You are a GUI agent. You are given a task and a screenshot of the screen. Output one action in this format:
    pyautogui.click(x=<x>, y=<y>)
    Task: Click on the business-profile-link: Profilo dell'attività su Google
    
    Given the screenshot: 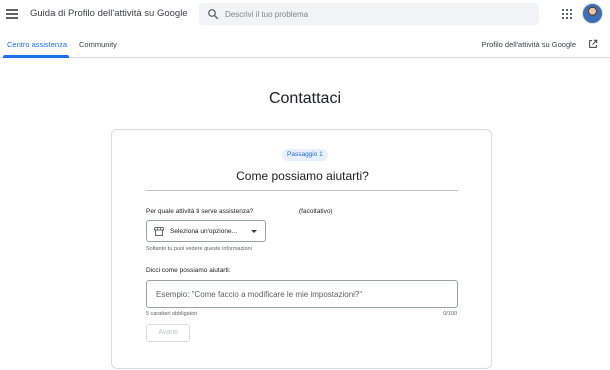 What is the action you would take?
    pyautogui.click(x=529, y=44)
    